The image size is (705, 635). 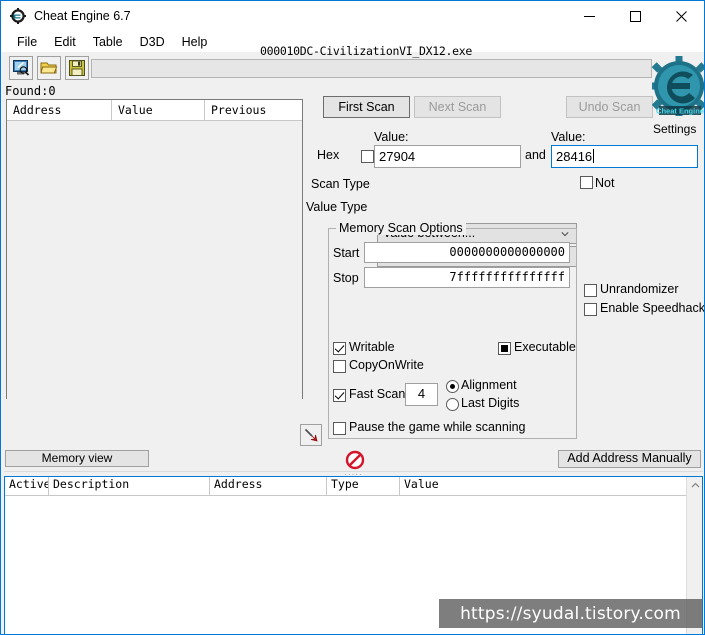 I want to click on attached-process-title: 000010DC-CivilizationVI_DX12.exe, so click(x=366, y=51).